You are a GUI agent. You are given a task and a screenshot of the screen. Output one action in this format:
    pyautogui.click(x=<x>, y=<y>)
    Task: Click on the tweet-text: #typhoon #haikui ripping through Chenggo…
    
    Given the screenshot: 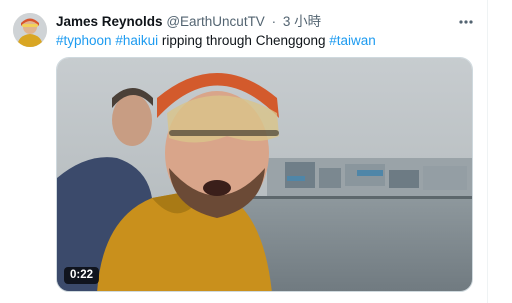 What is the action you would take?
    pyautogui.click(x=216, y=41)
    